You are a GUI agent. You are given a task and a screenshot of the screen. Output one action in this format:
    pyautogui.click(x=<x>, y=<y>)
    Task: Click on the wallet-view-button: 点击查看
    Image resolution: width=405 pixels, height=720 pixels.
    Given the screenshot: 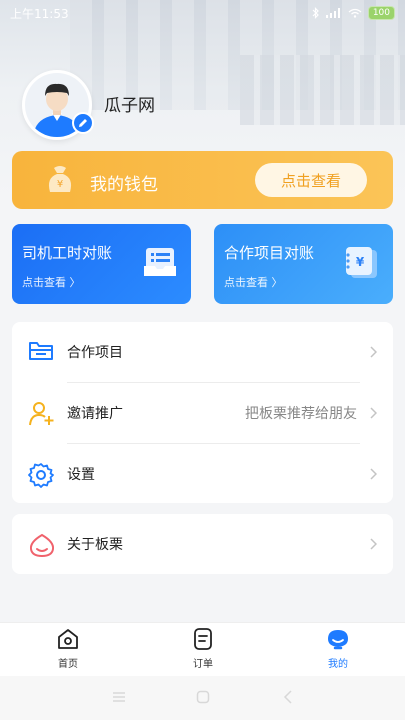 What is the action you would take?
    pyautogui.click(x=311, y=180)
    